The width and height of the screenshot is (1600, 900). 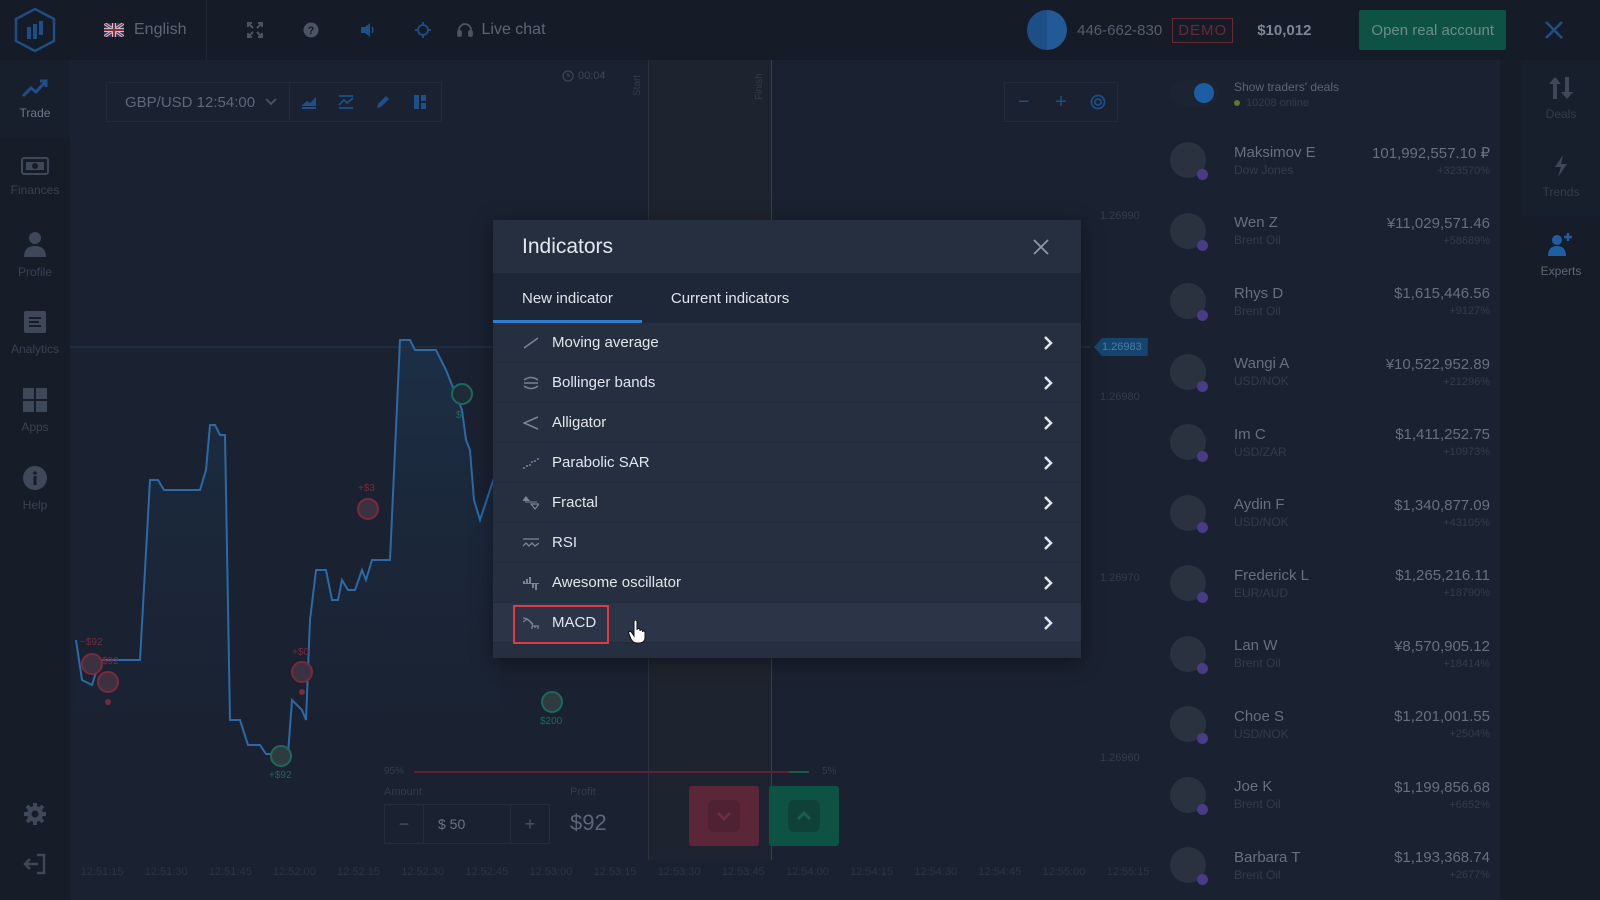 What do you see at coordinates (1314, 865) in the screenshot?
I see `trader-info: Barbara T Brent Oil` at bounding box center [1314, 865].